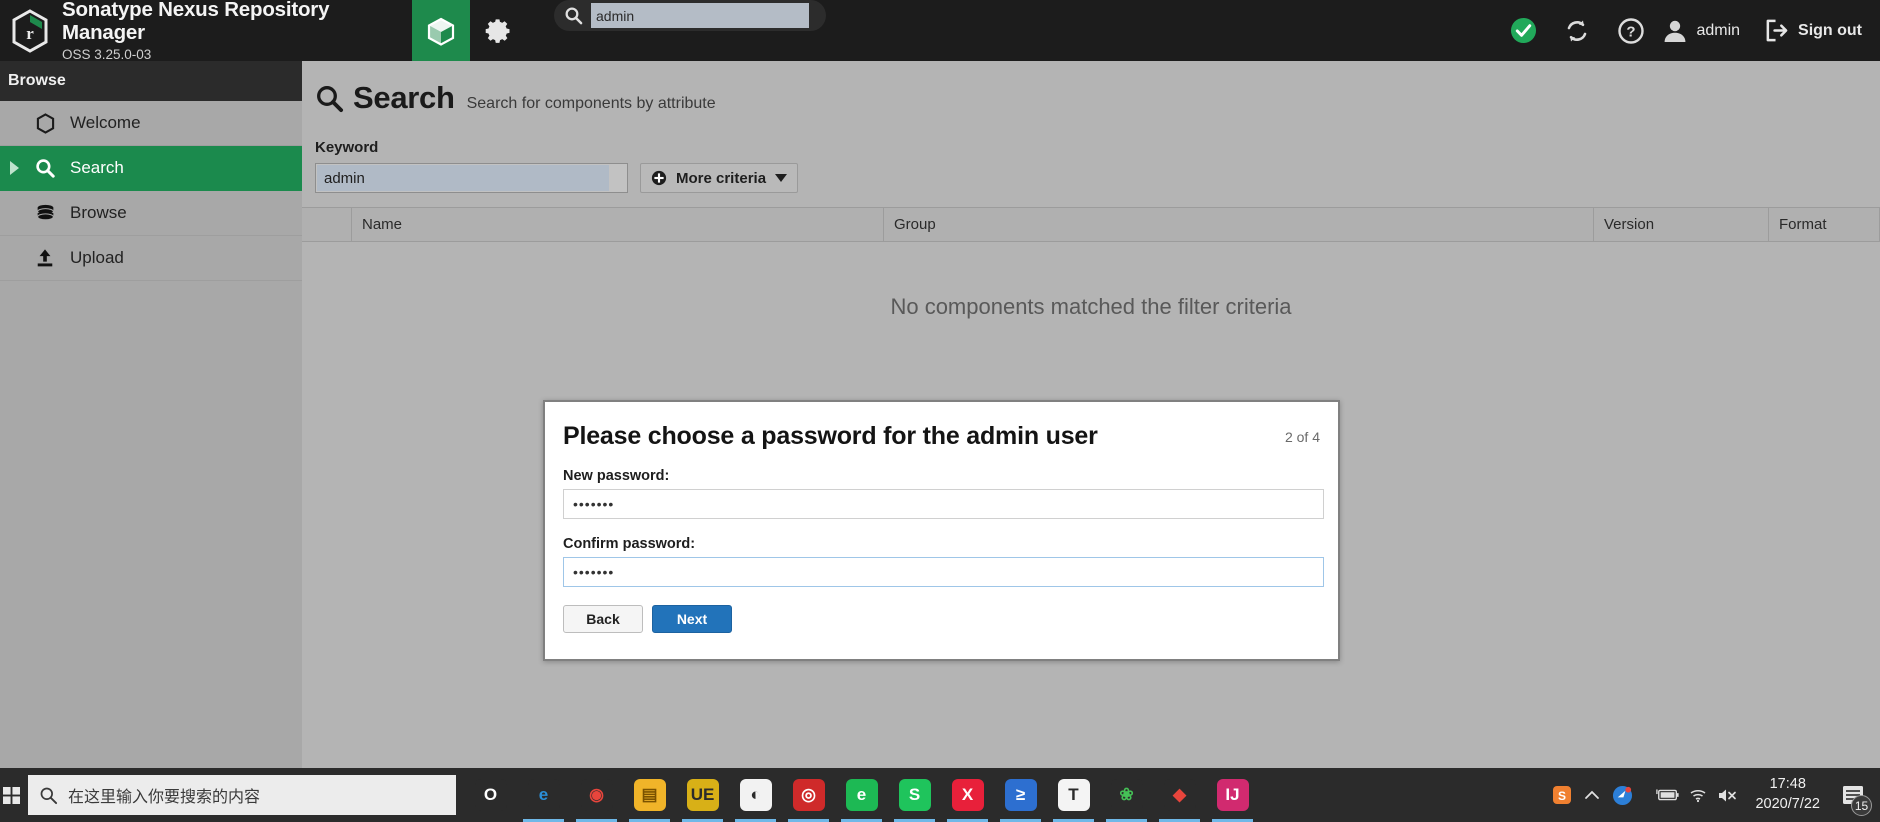  I want to click on penguin-icon: ◐, so click(755, 795).